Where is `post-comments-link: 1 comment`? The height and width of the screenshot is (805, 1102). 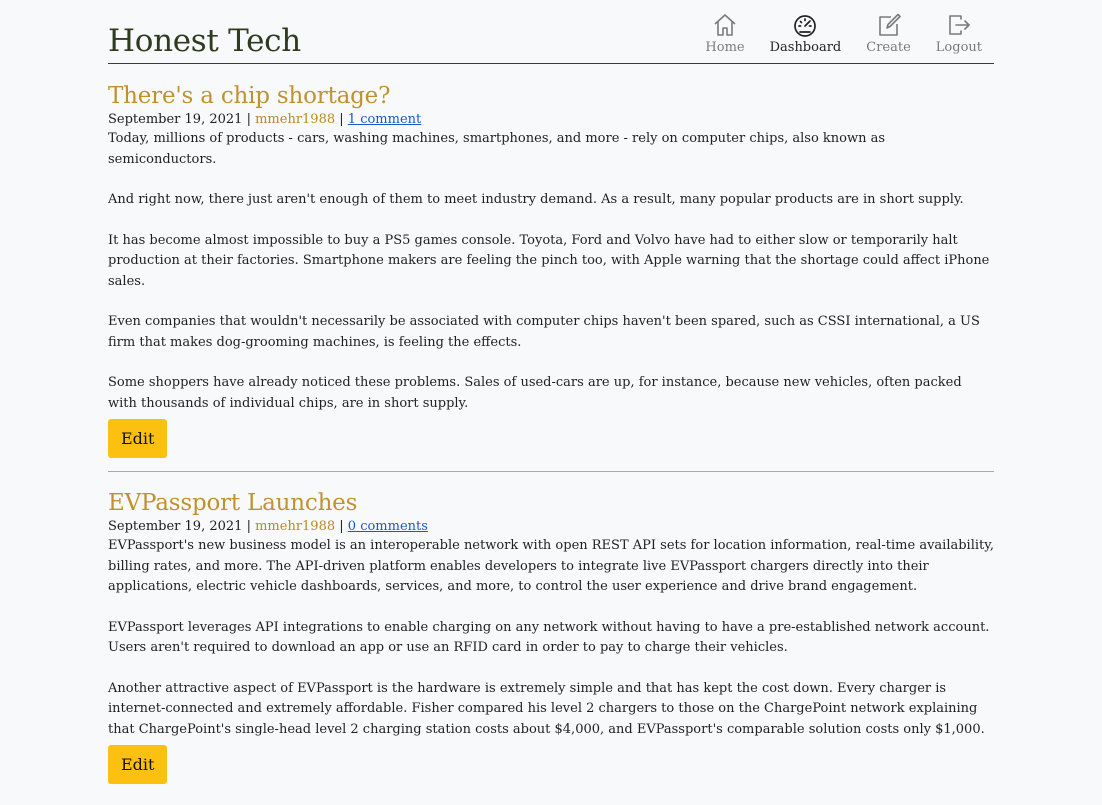
post-comments-link: 1 comment is located at coordinates (384, 119).